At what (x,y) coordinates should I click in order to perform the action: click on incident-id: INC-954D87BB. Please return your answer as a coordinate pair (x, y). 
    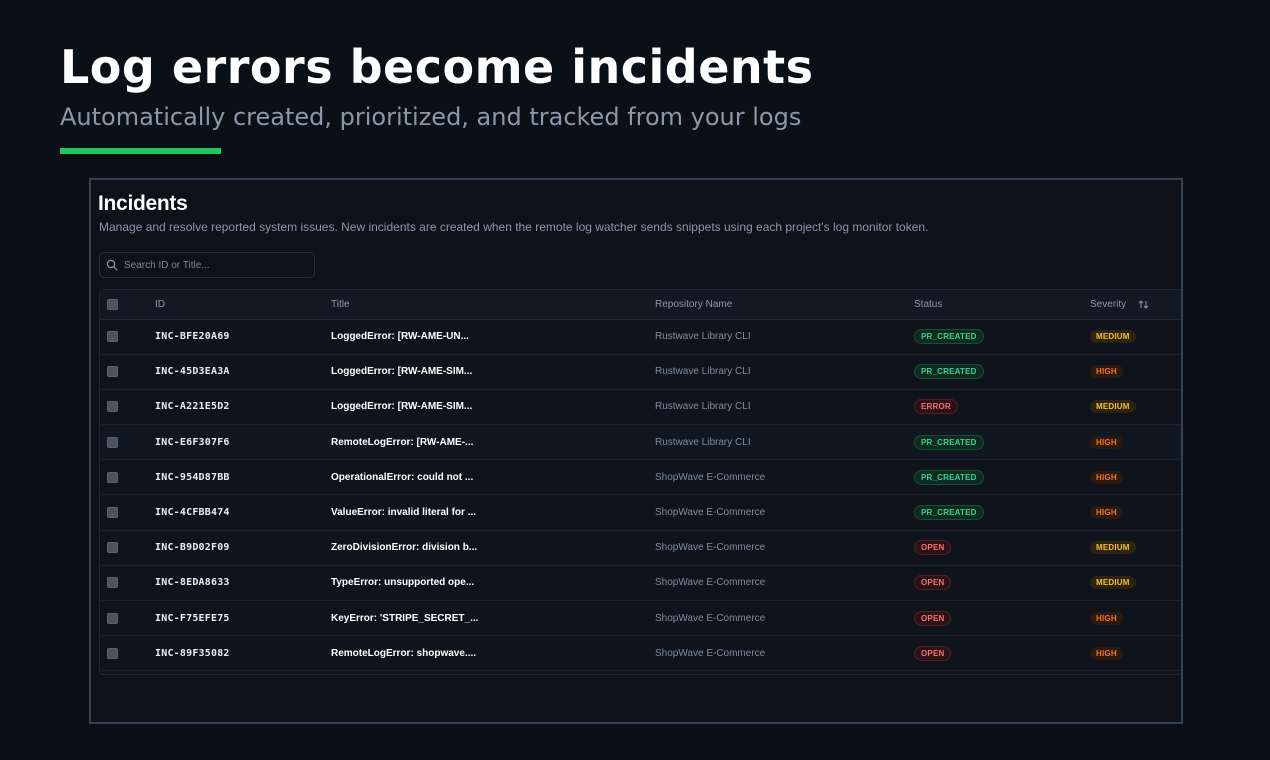
    Looking at the image, I should click on (243, 477).